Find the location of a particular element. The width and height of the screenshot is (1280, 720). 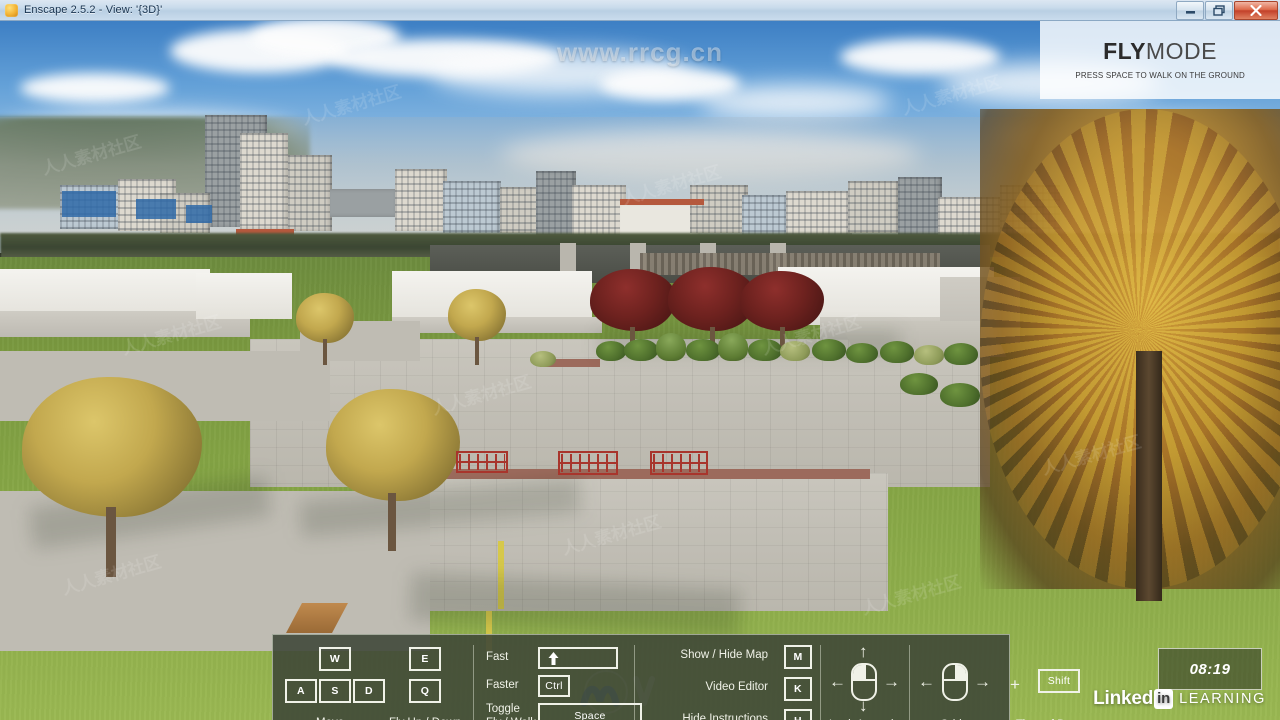

show-hide-map-label: Show / Hide Map is located at coordinates (724, 655).